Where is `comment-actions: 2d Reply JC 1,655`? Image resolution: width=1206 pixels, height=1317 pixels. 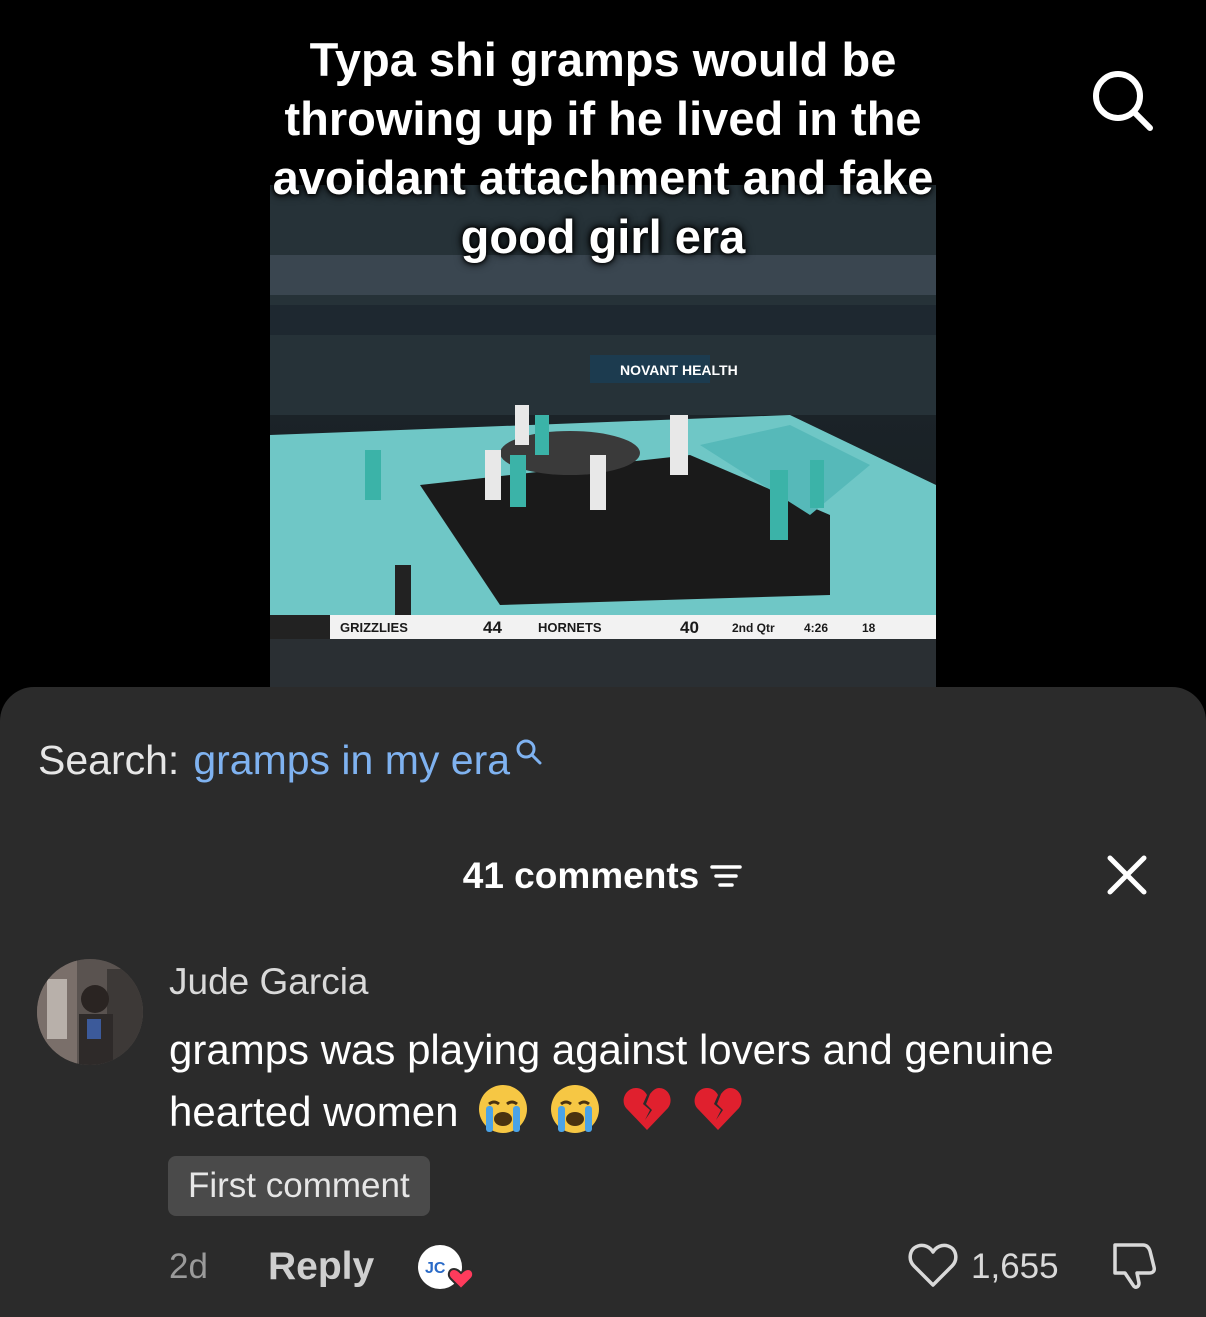 comment-actions: 2d Reply JC 1,655 is located at coordinates (669, 1267).